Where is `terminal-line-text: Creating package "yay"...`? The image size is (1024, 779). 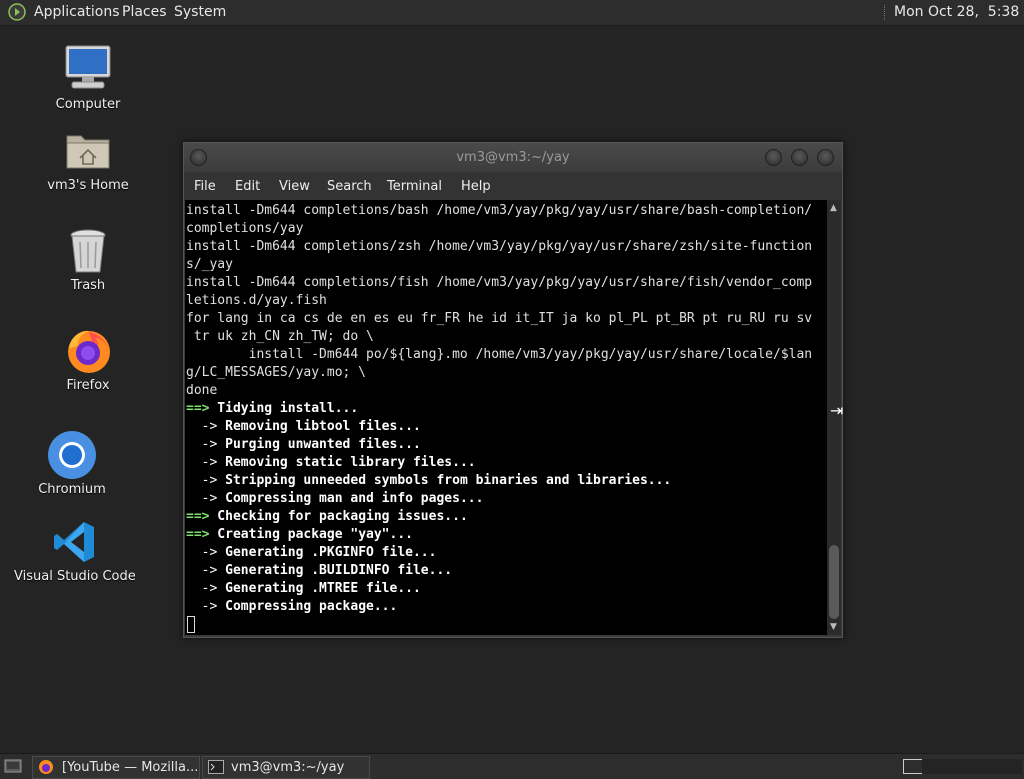
terminal-line-text: Creating package "yay"... is located at coordinates (311, 534).